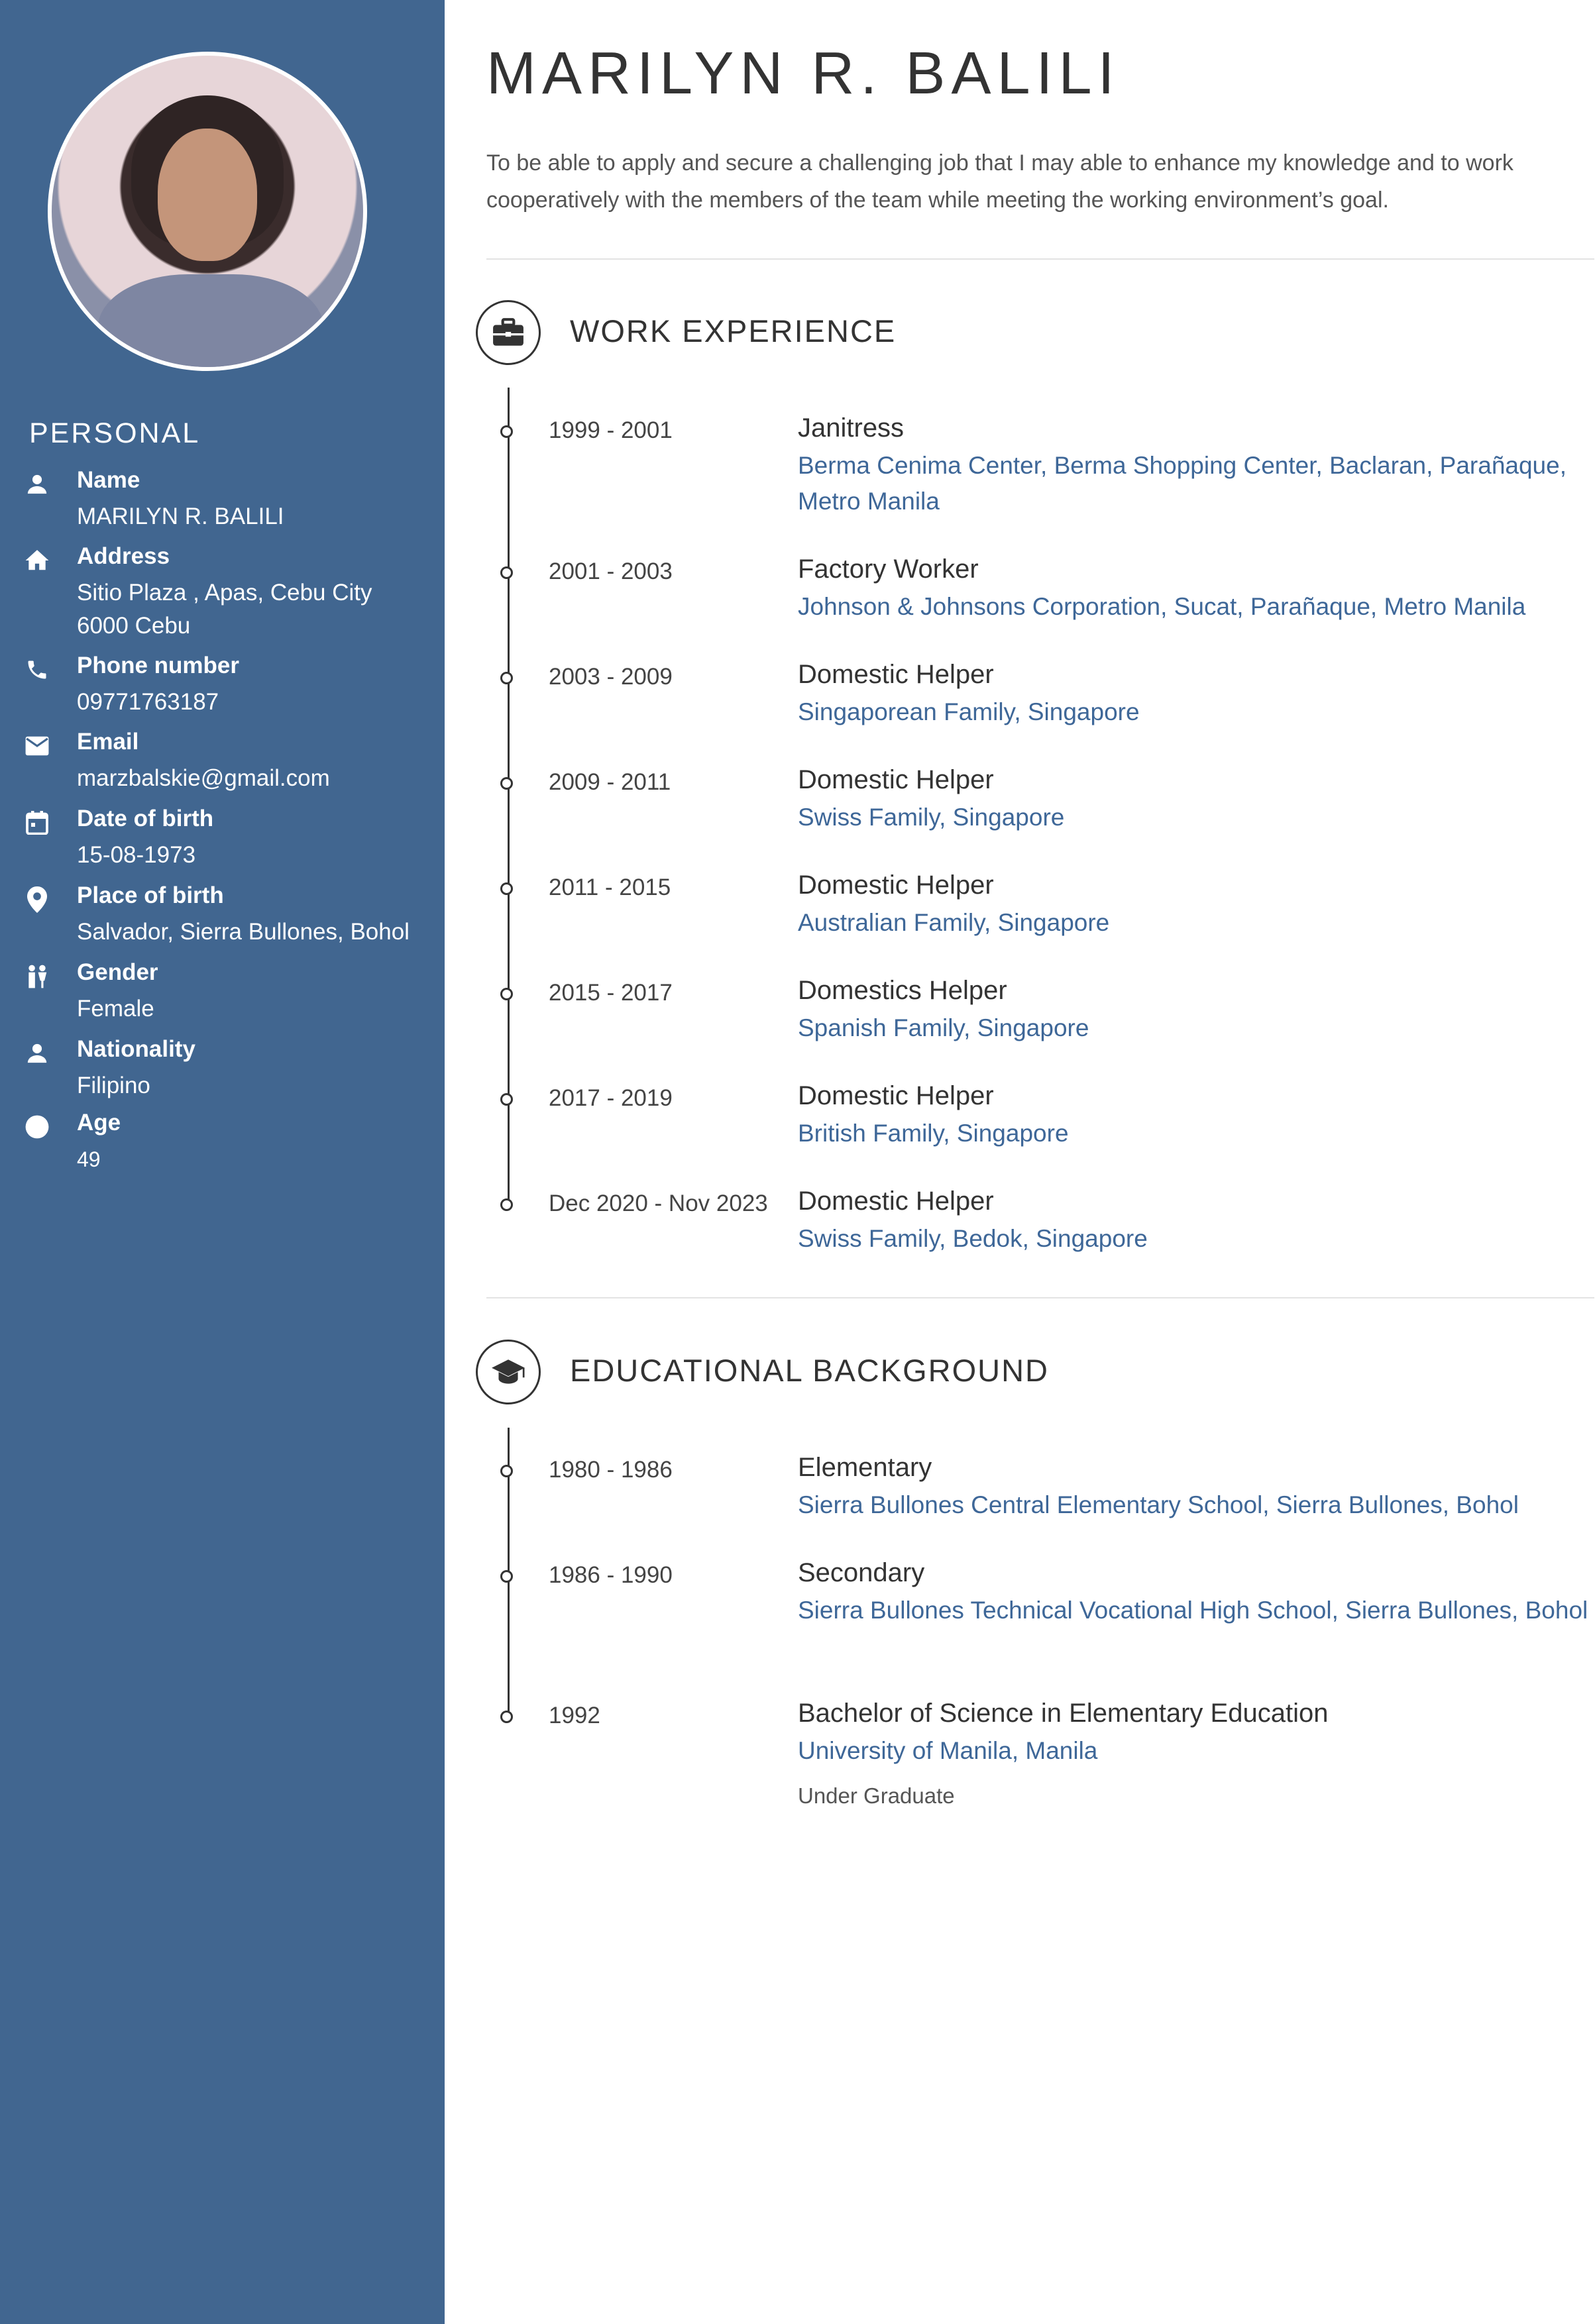 The width and height of the screenshot is (1595, 2324). Describe the element at coordinates (243, 932) in the screenshot. I see `personal-item-value: Salvador, Sierra Bullones, Bohol` at that location.